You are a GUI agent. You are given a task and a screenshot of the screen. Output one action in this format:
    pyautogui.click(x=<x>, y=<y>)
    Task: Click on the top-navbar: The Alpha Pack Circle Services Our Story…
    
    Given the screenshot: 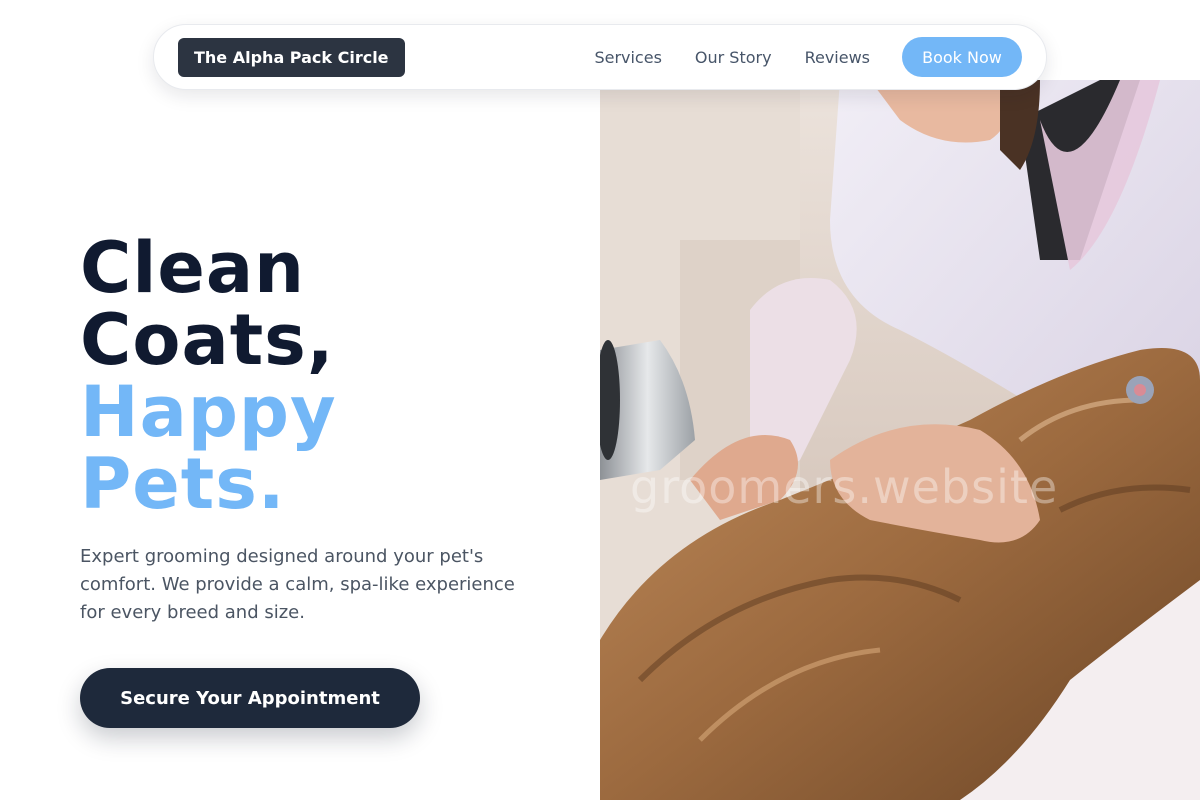 What is the action you would take?
    pyautogui.click(x=600, y=57)
    